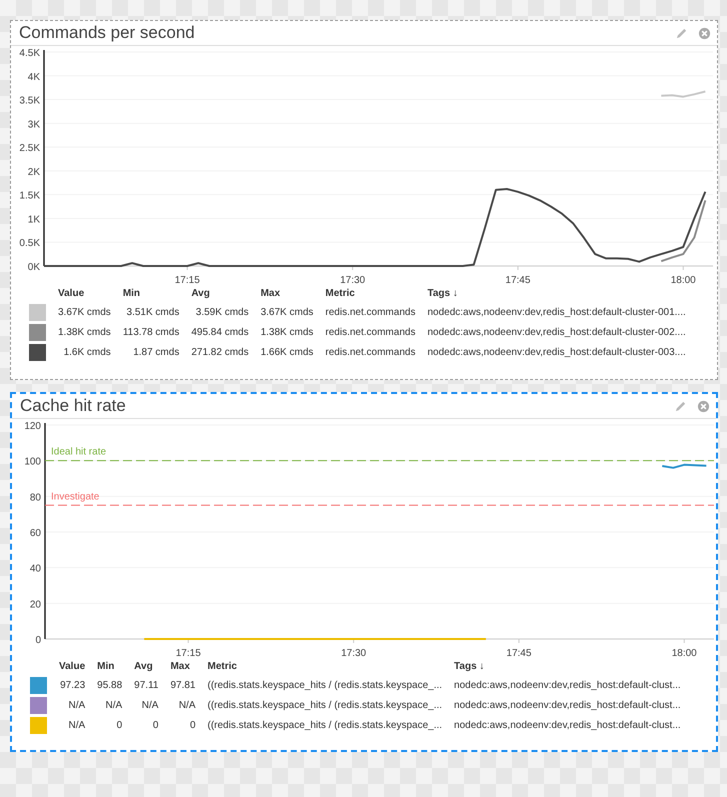 This screenshot has width=727, height=797. Describe the element at coordinates (34, 77) in the screenshot. I see `y-tick-label: 4K` at that location.